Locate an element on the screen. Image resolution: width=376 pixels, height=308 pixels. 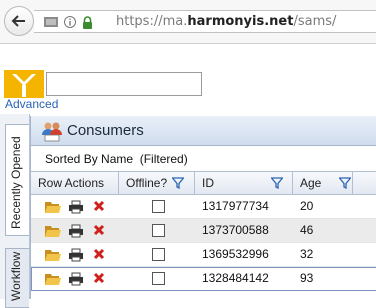
search-input is located at coordinates (124, 84).